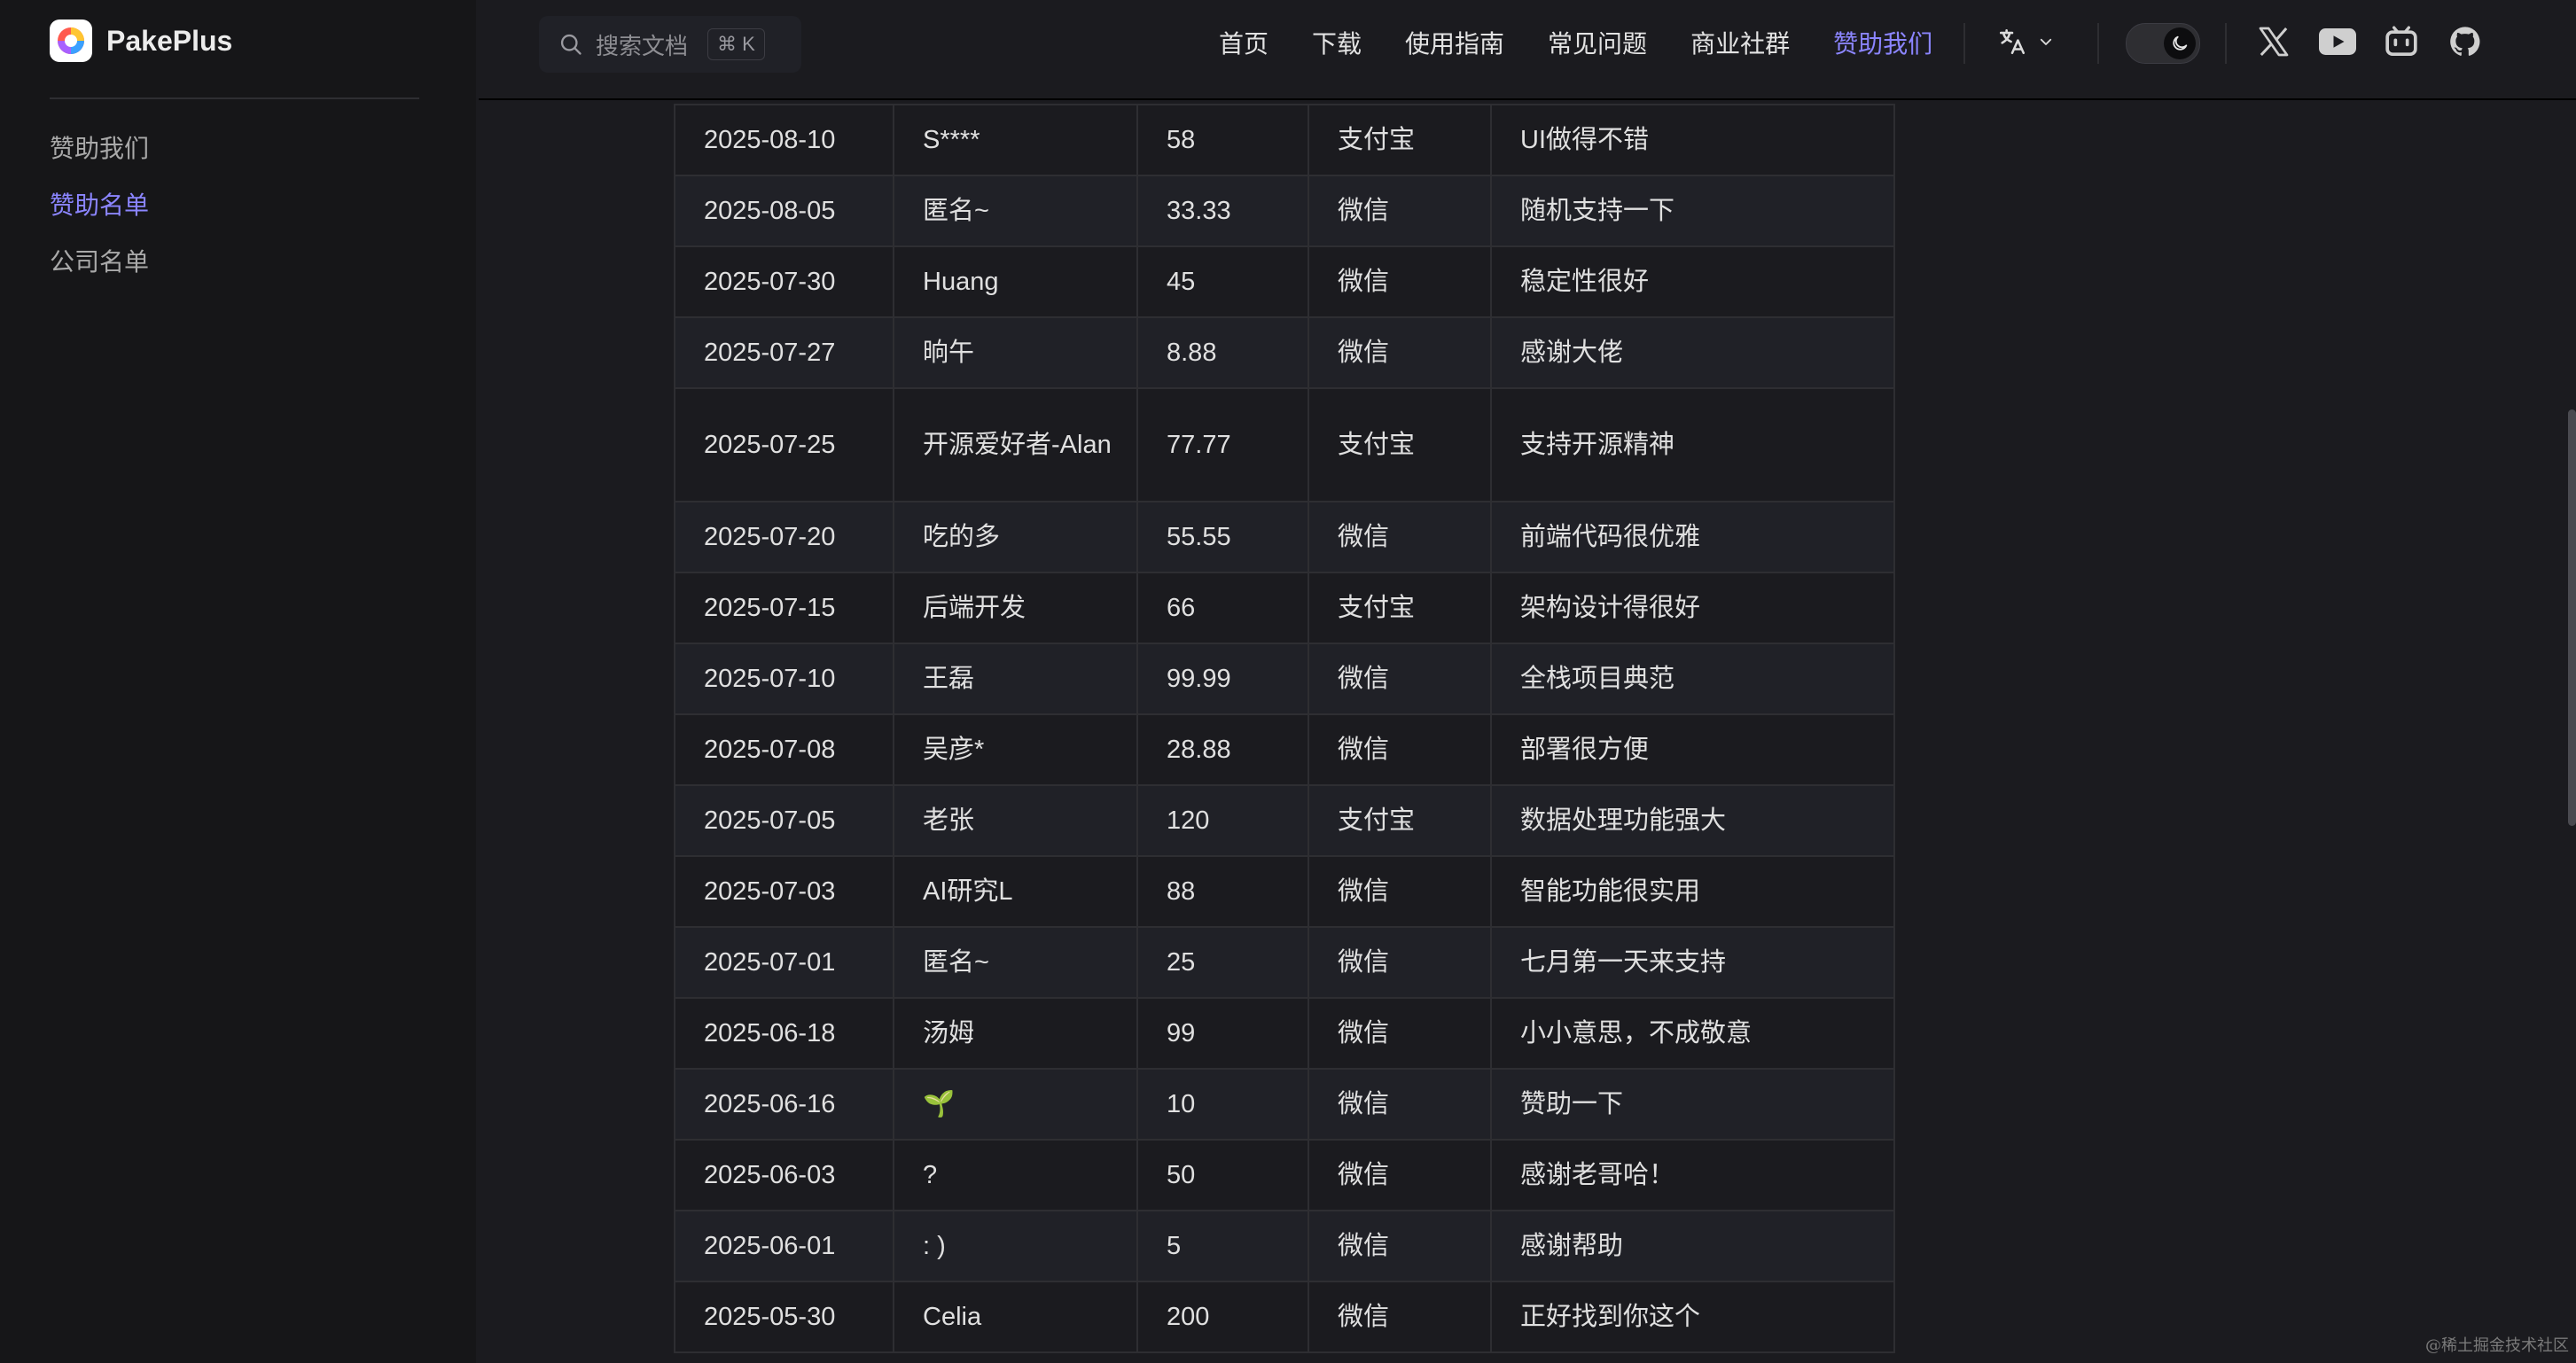  What do you see at coordinates (1222, 281) in the screenshot?
I see `amount-cell: 45` at bounding box center [1222, 281].